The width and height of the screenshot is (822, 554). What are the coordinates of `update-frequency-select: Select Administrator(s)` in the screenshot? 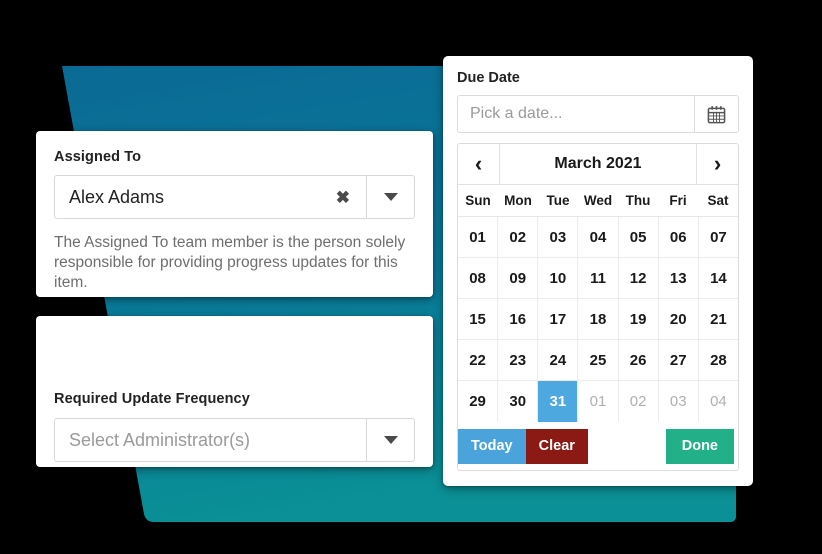 It's located at (234, 440).